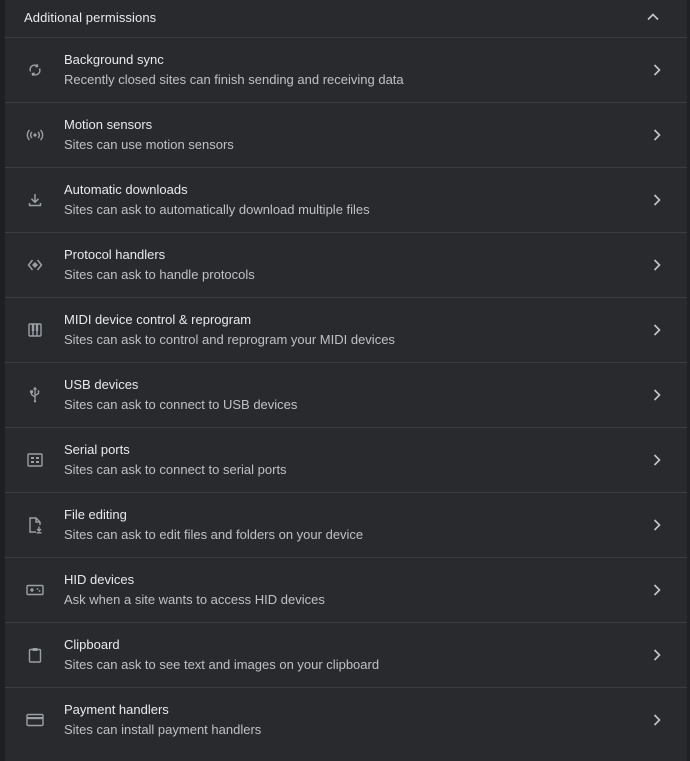 Image resolution: width=690 pixels, height=761 pixels. What do you see at coordinates (35, 720) in the screenshot?
I see `payment-card-icon` at bounding box center [35, 720].